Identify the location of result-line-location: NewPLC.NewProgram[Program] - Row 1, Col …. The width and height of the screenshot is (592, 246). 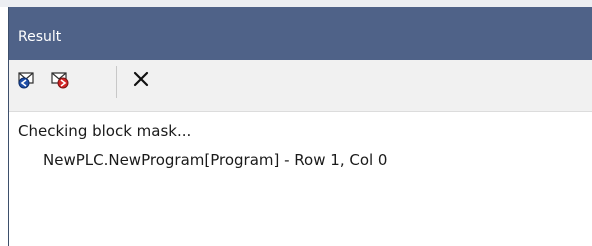
(215, 160).